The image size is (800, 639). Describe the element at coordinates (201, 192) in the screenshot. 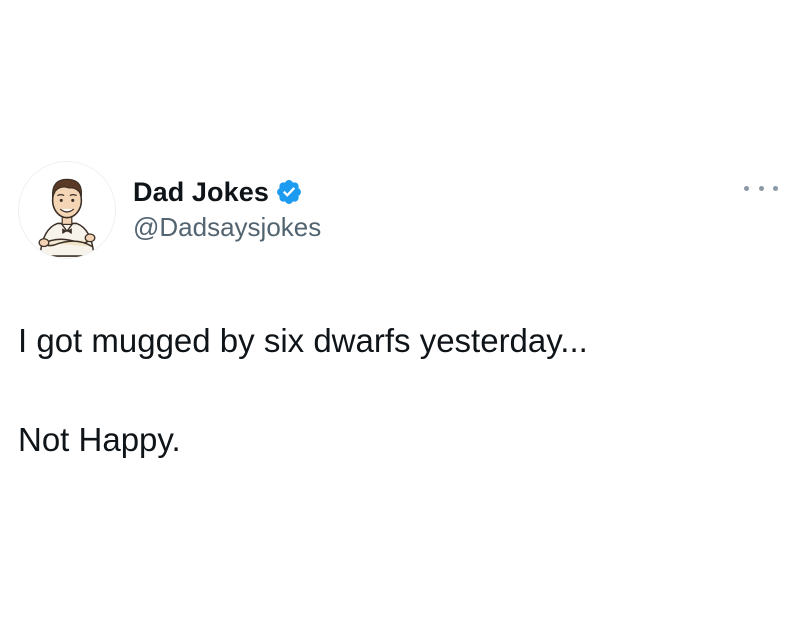

I see `author-display-name: Dad Jokes` at that location.